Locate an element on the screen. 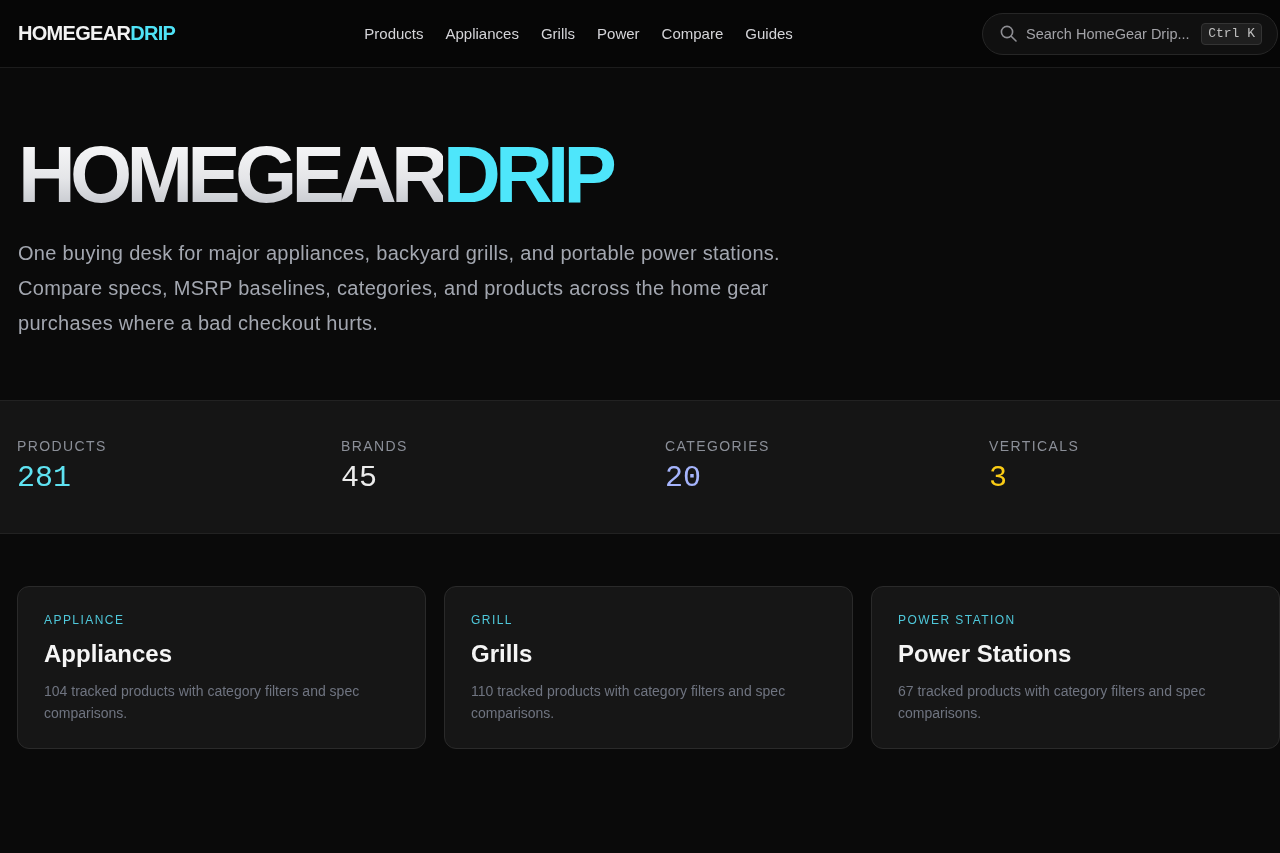  category-card: APPLIANCE Appliances 104 tracked products with category filters and spec comparisons. is located at coordinates (221, 667).